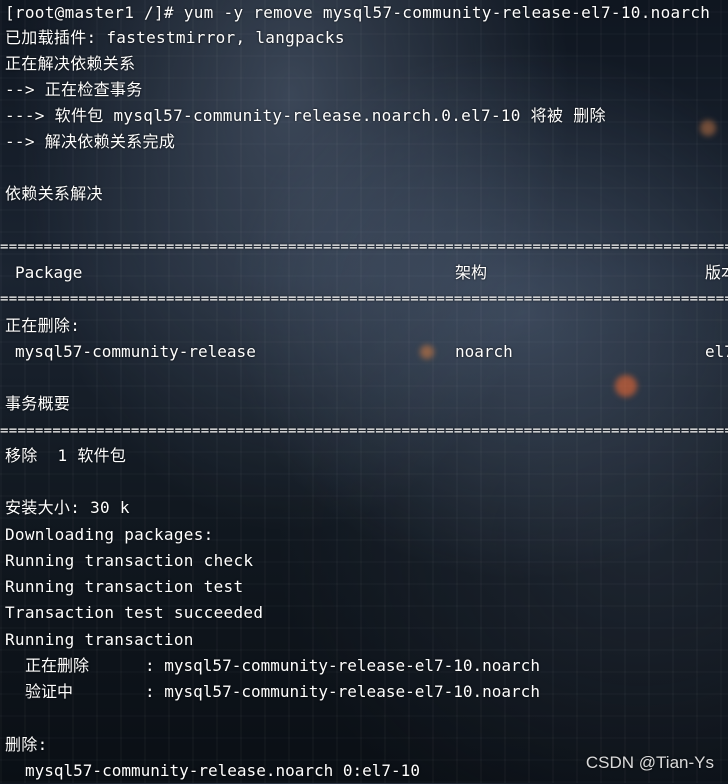  What do you see at coordinates (716, 351) in the screenshot?
I see `table-row-version: el7-10` at bounding box center [716, 351].